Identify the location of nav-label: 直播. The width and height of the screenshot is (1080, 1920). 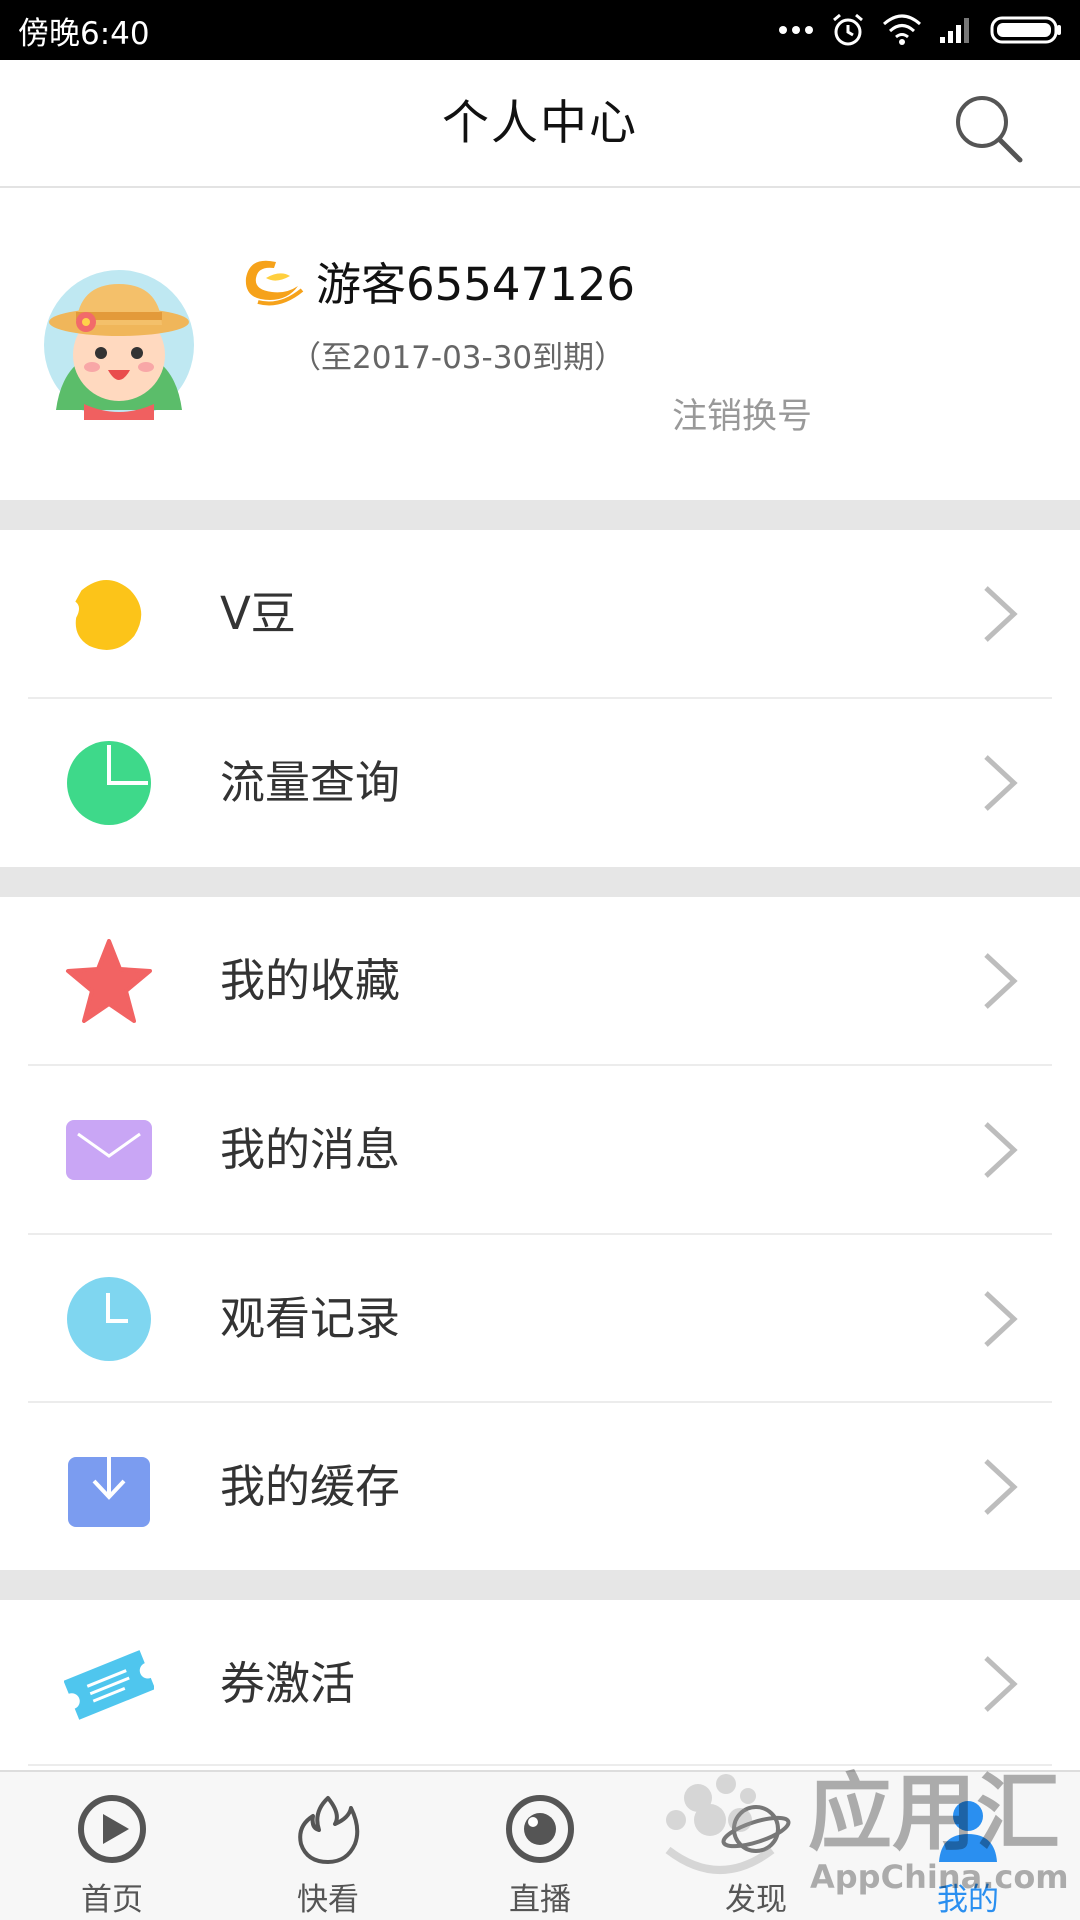
(540, 1900).